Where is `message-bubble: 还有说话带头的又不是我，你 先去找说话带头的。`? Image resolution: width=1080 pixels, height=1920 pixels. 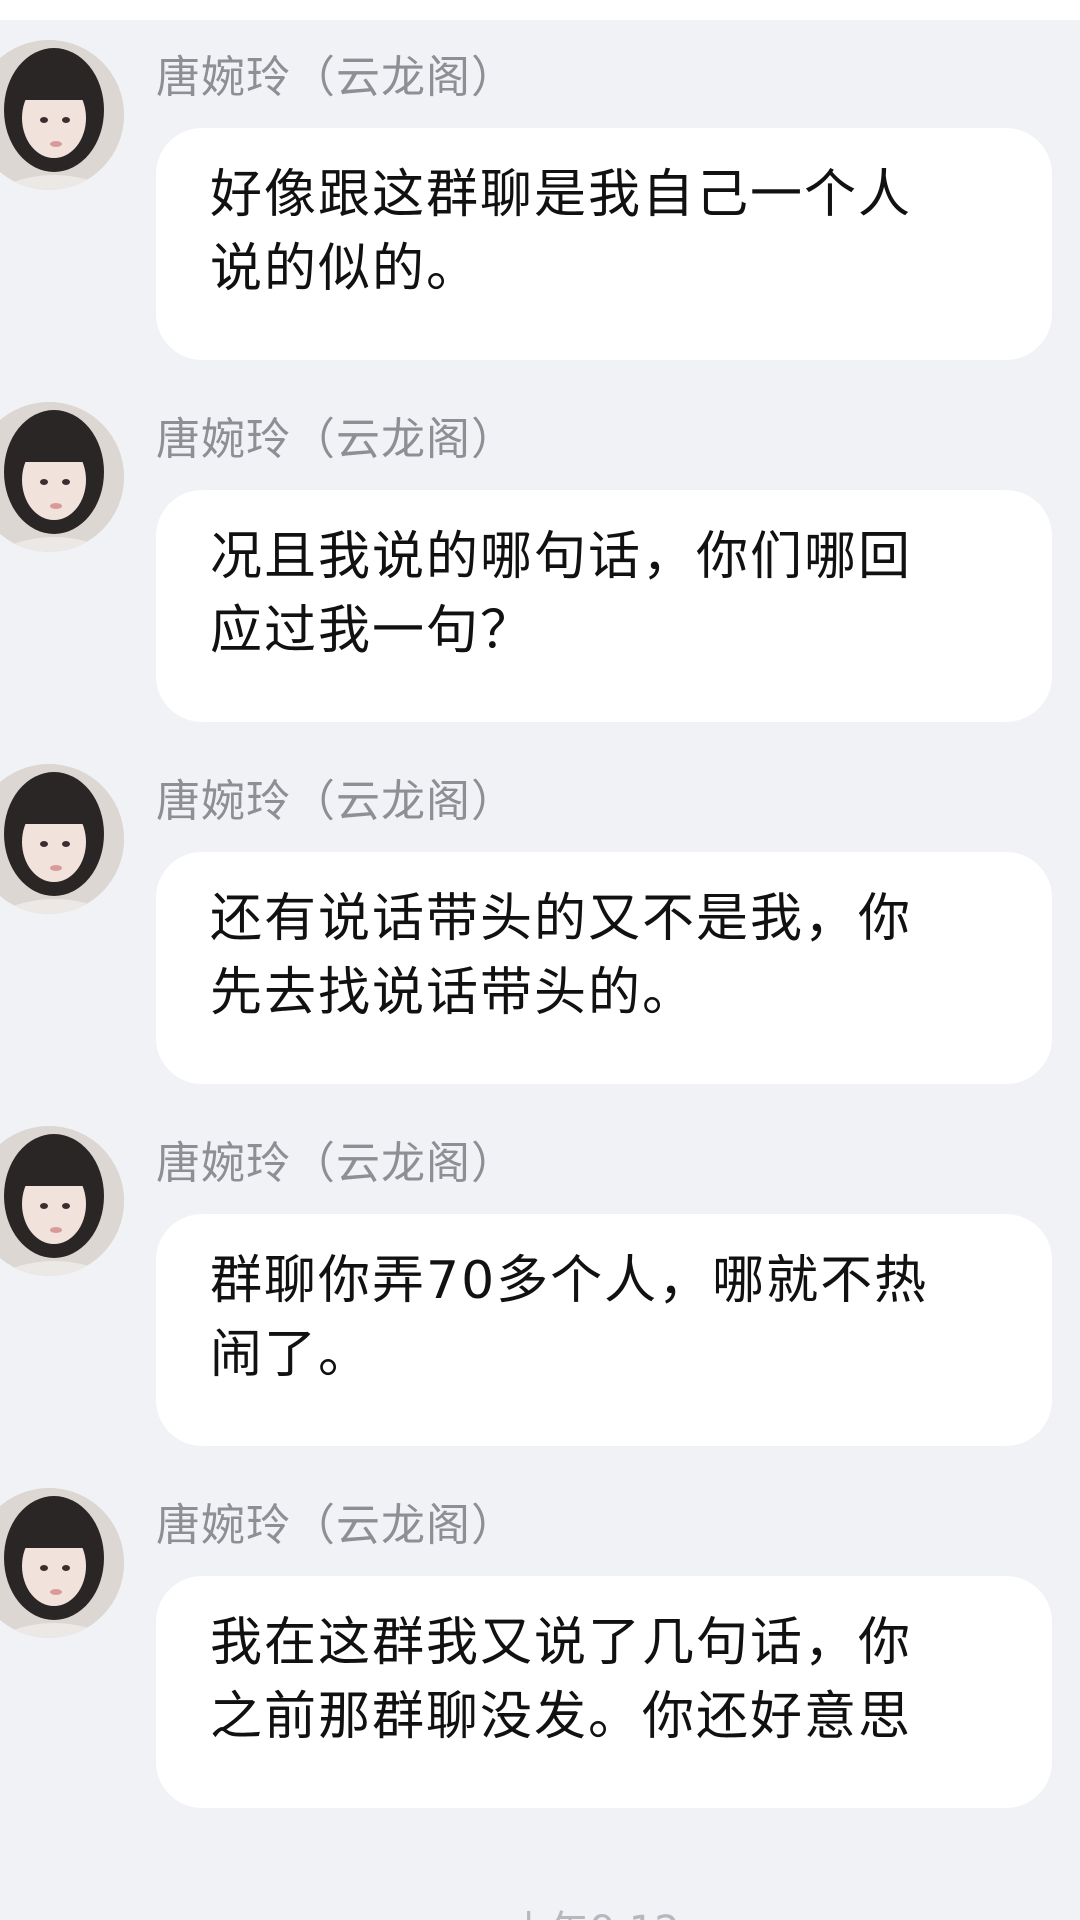 message-bubble: 还有说话带头的又不是我，你 先去找说话带头的。 is located at coordinates (604, 968).